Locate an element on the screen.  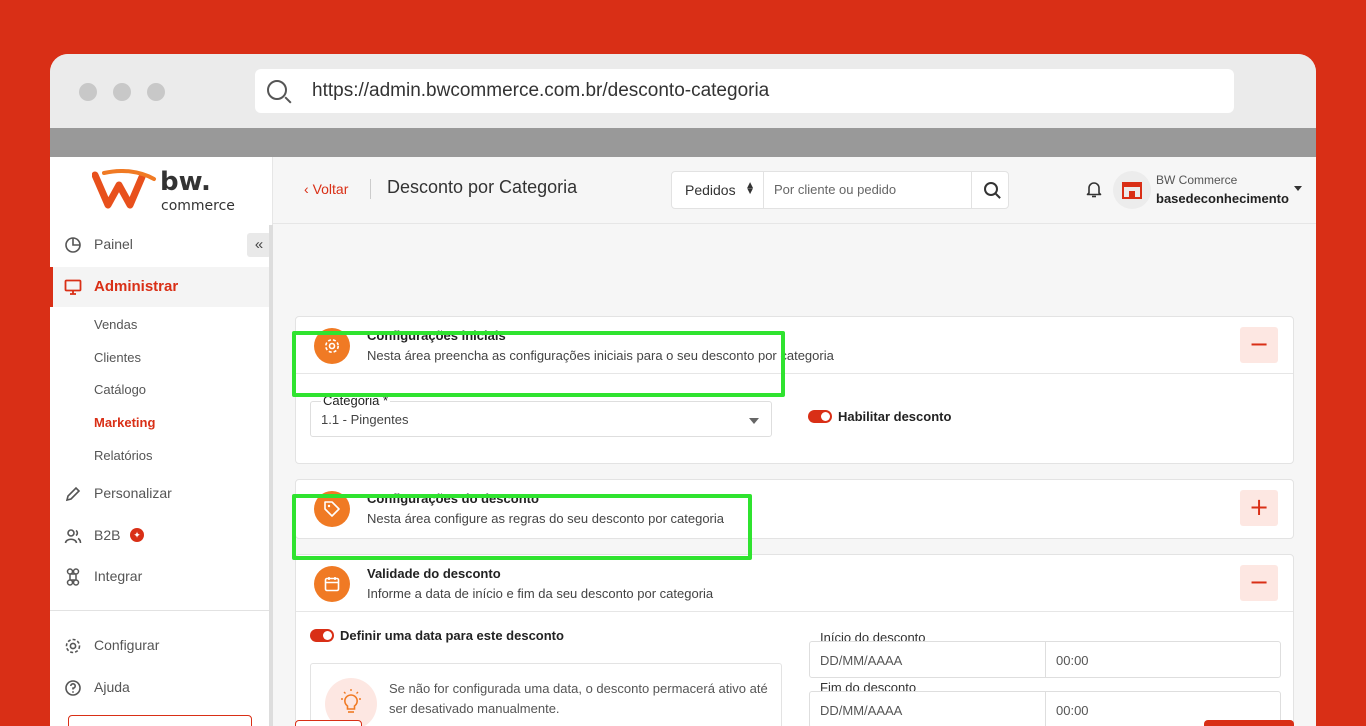
highlight-validity is located at coordinates (522, 527).